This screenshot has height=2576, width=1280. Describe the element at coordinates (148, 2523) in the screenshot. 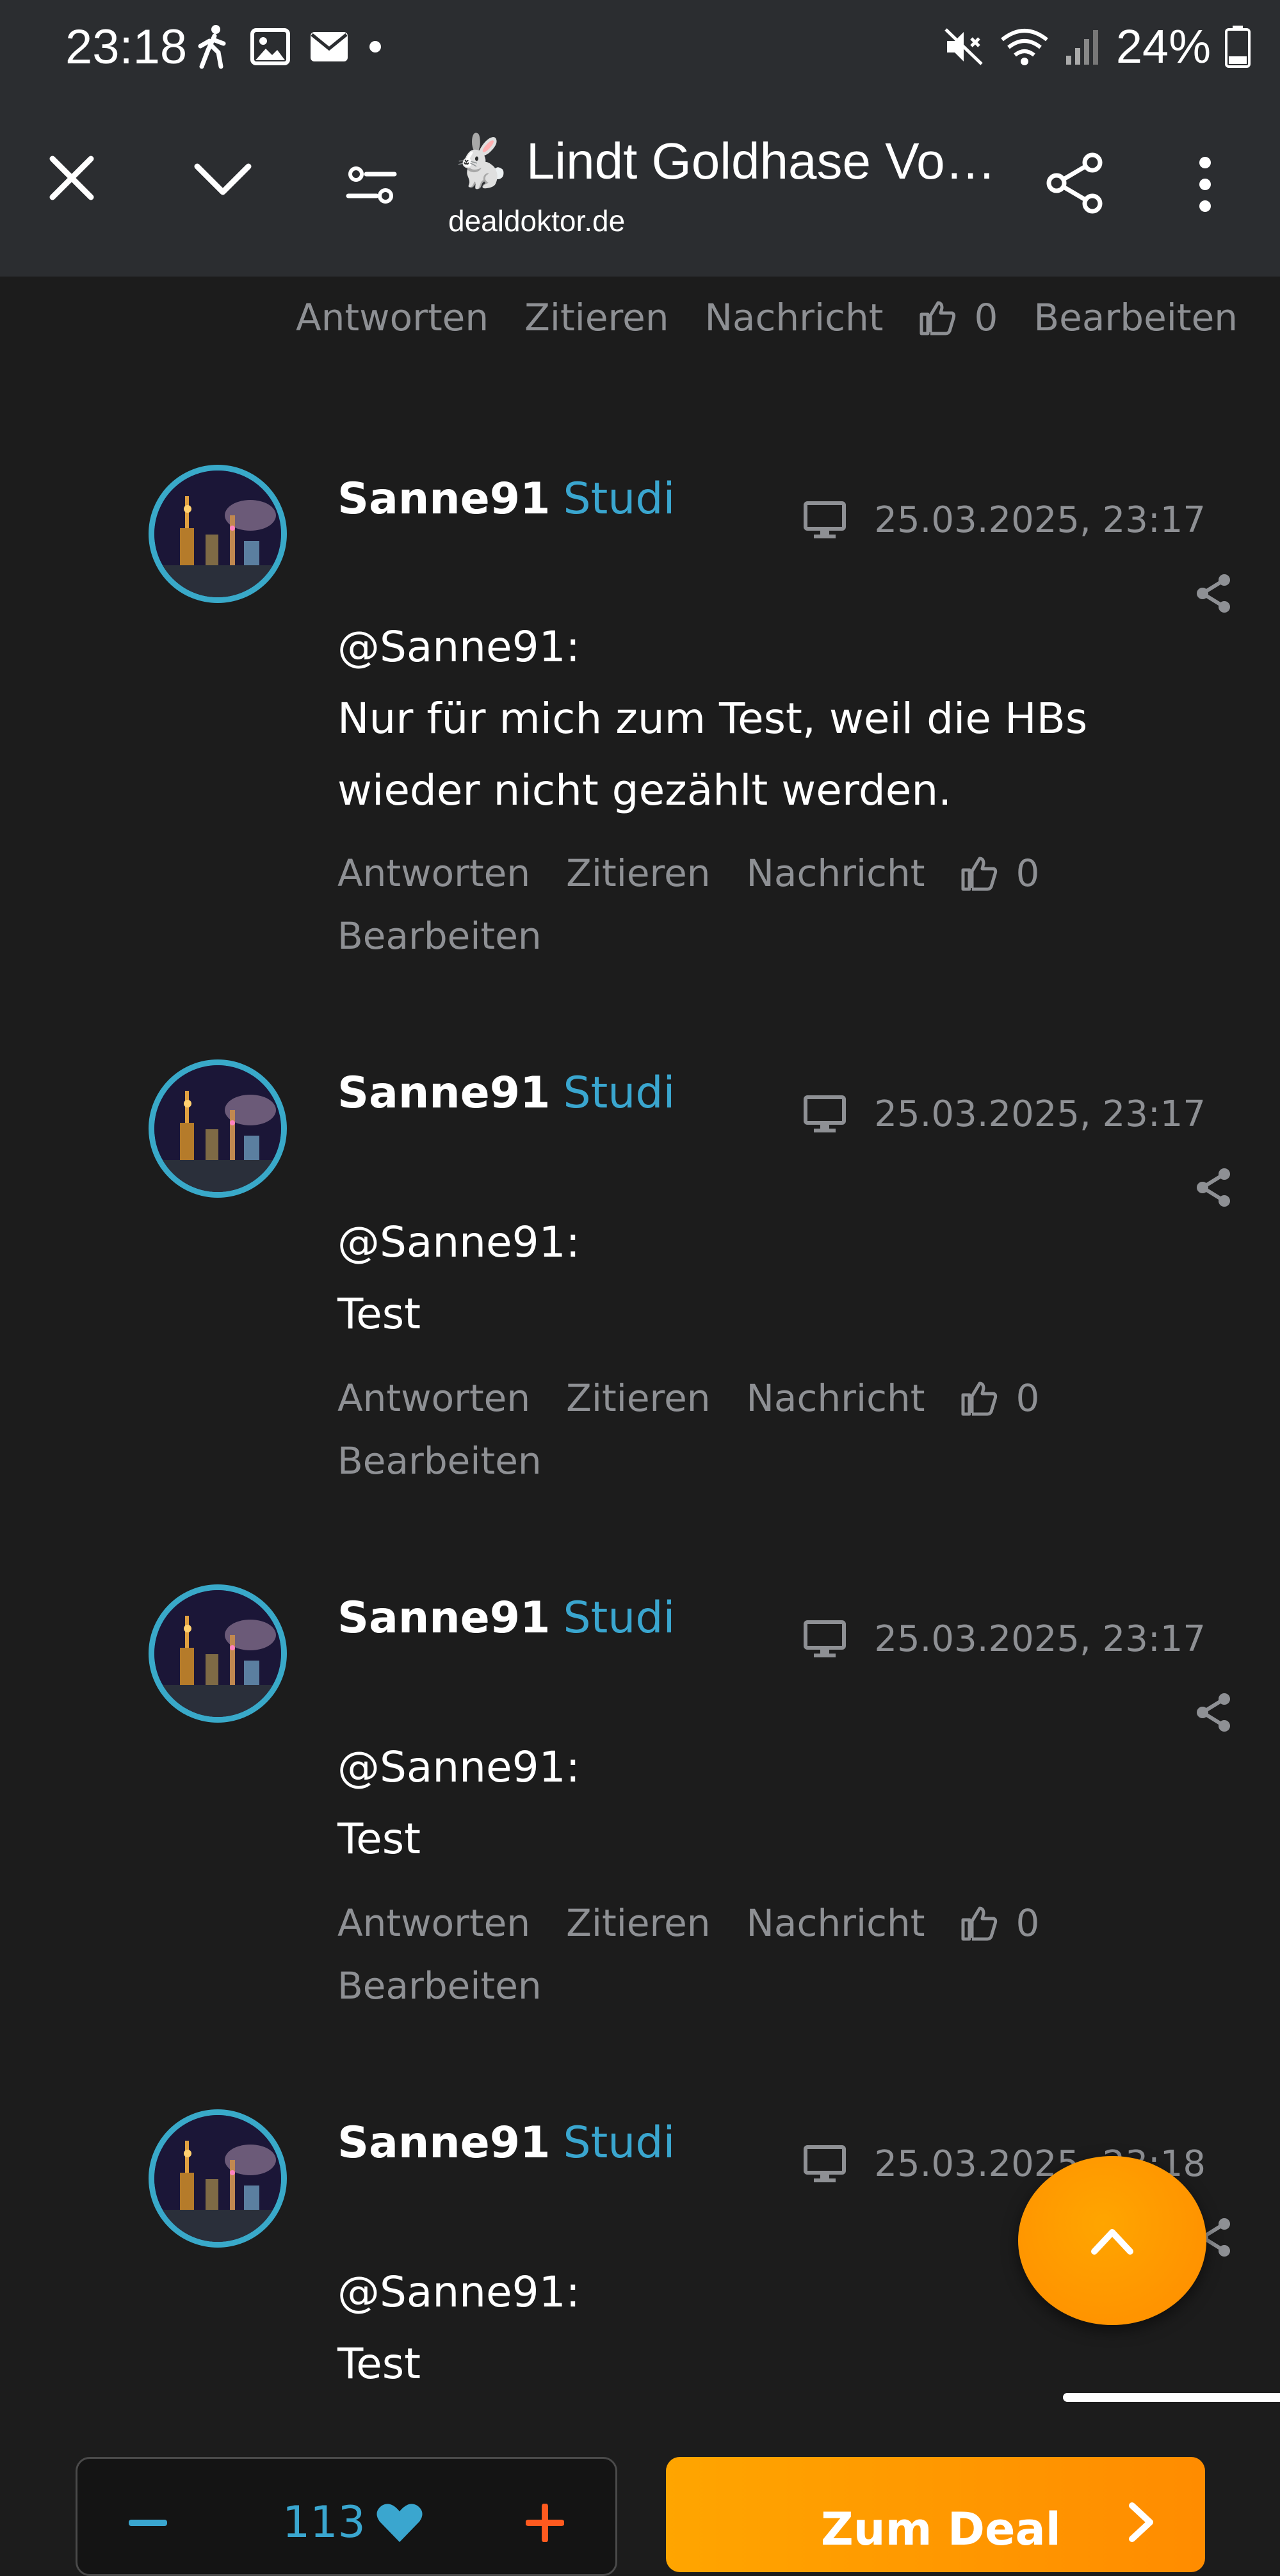

I see `downvote-button` at that location.